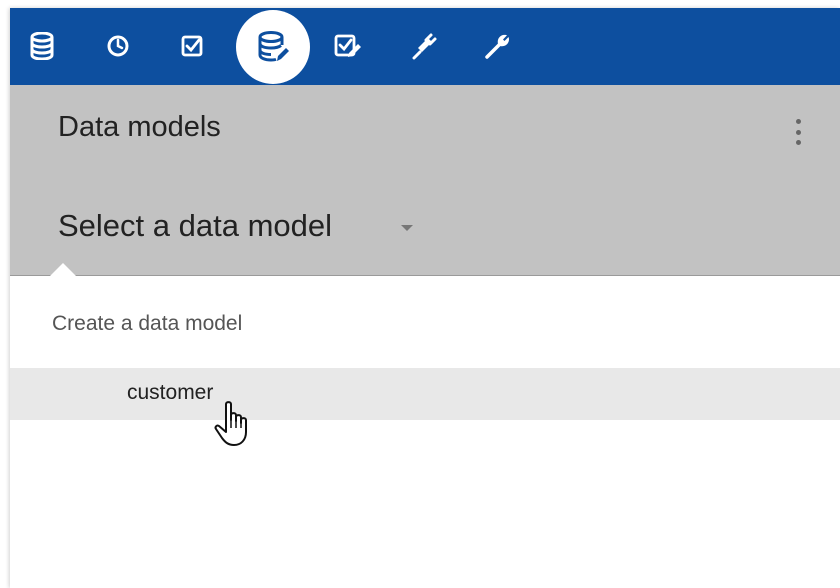 The height and width of the screenshot is (588, 840). Describe the element at coordinates (195, 225) in the screenshot. I see `data-model-select-label: Select a data model` at that location.